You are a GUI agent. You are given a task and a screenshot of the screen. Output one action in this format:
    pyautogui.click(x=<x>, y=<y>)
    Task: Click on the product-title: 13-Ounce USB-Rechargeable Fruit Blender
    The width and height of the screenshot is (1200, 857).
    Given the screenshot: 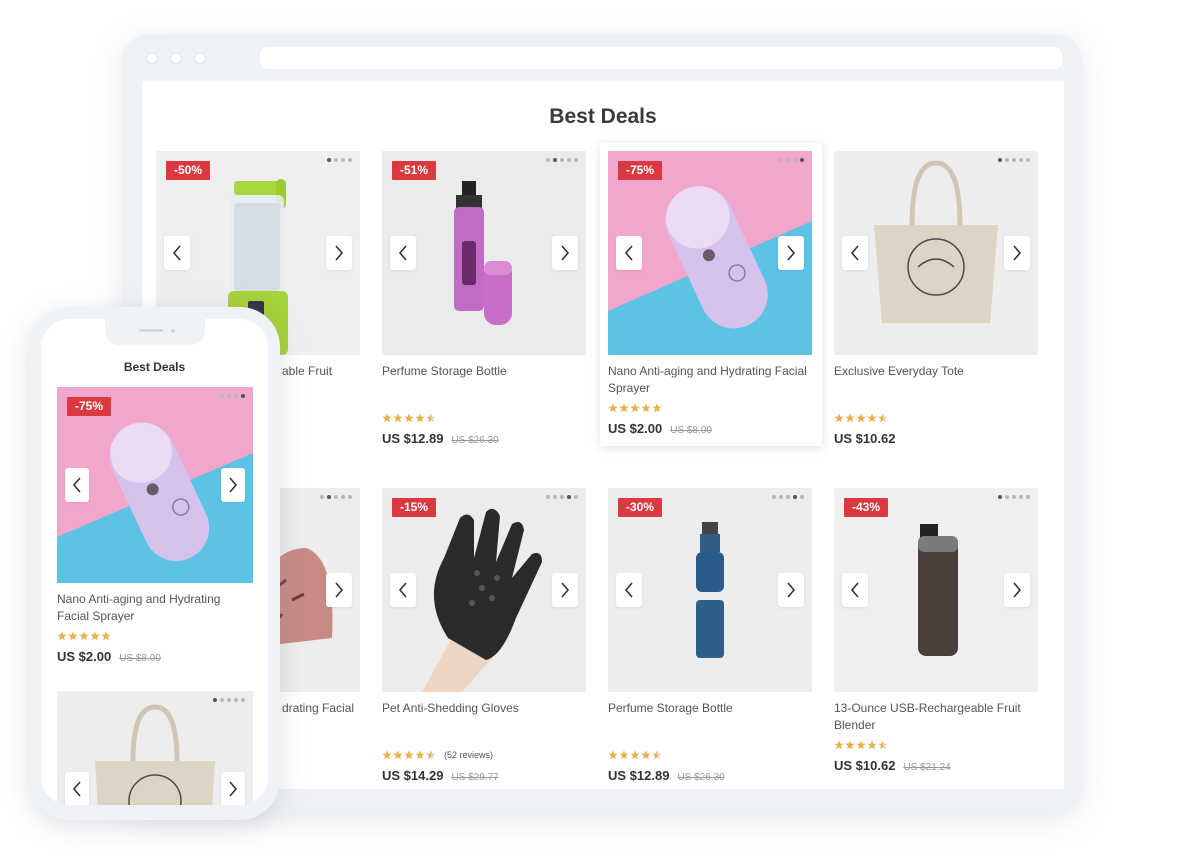 What is the action you would take?
    pyautogui.click(x=937, y=717)
    